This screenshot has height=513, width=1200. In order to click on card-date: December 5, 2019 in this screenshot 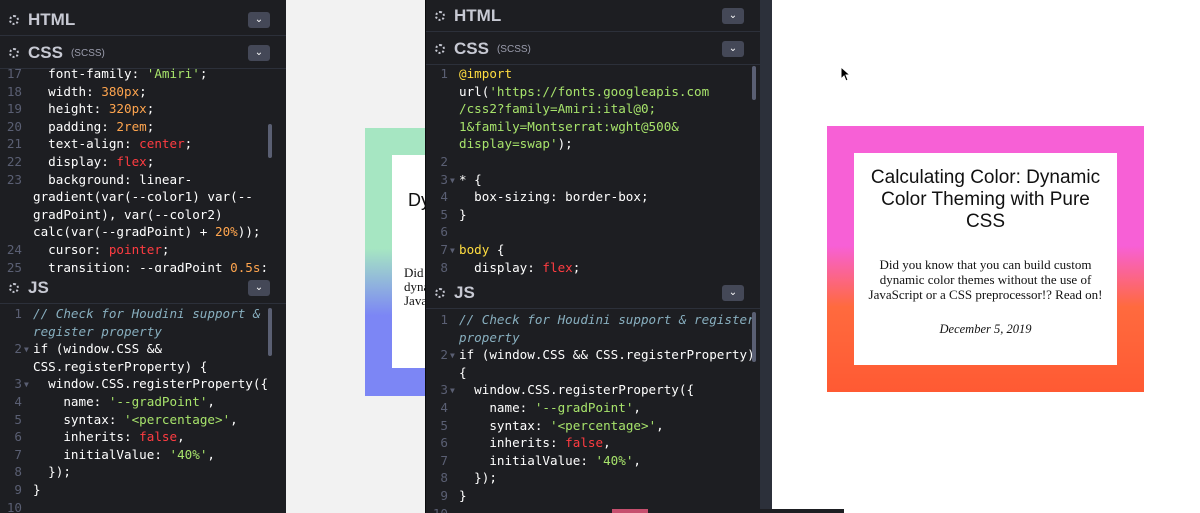, I will do `click(985, 329)`.